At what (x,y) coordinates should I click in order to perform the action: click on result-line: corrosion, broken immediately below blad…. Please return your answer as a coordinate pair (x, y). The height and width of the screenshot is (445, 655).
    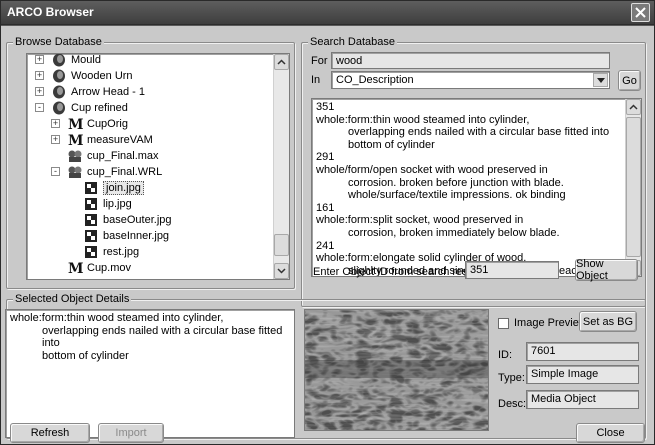
    Looking at the image, I should click on (454, 232).